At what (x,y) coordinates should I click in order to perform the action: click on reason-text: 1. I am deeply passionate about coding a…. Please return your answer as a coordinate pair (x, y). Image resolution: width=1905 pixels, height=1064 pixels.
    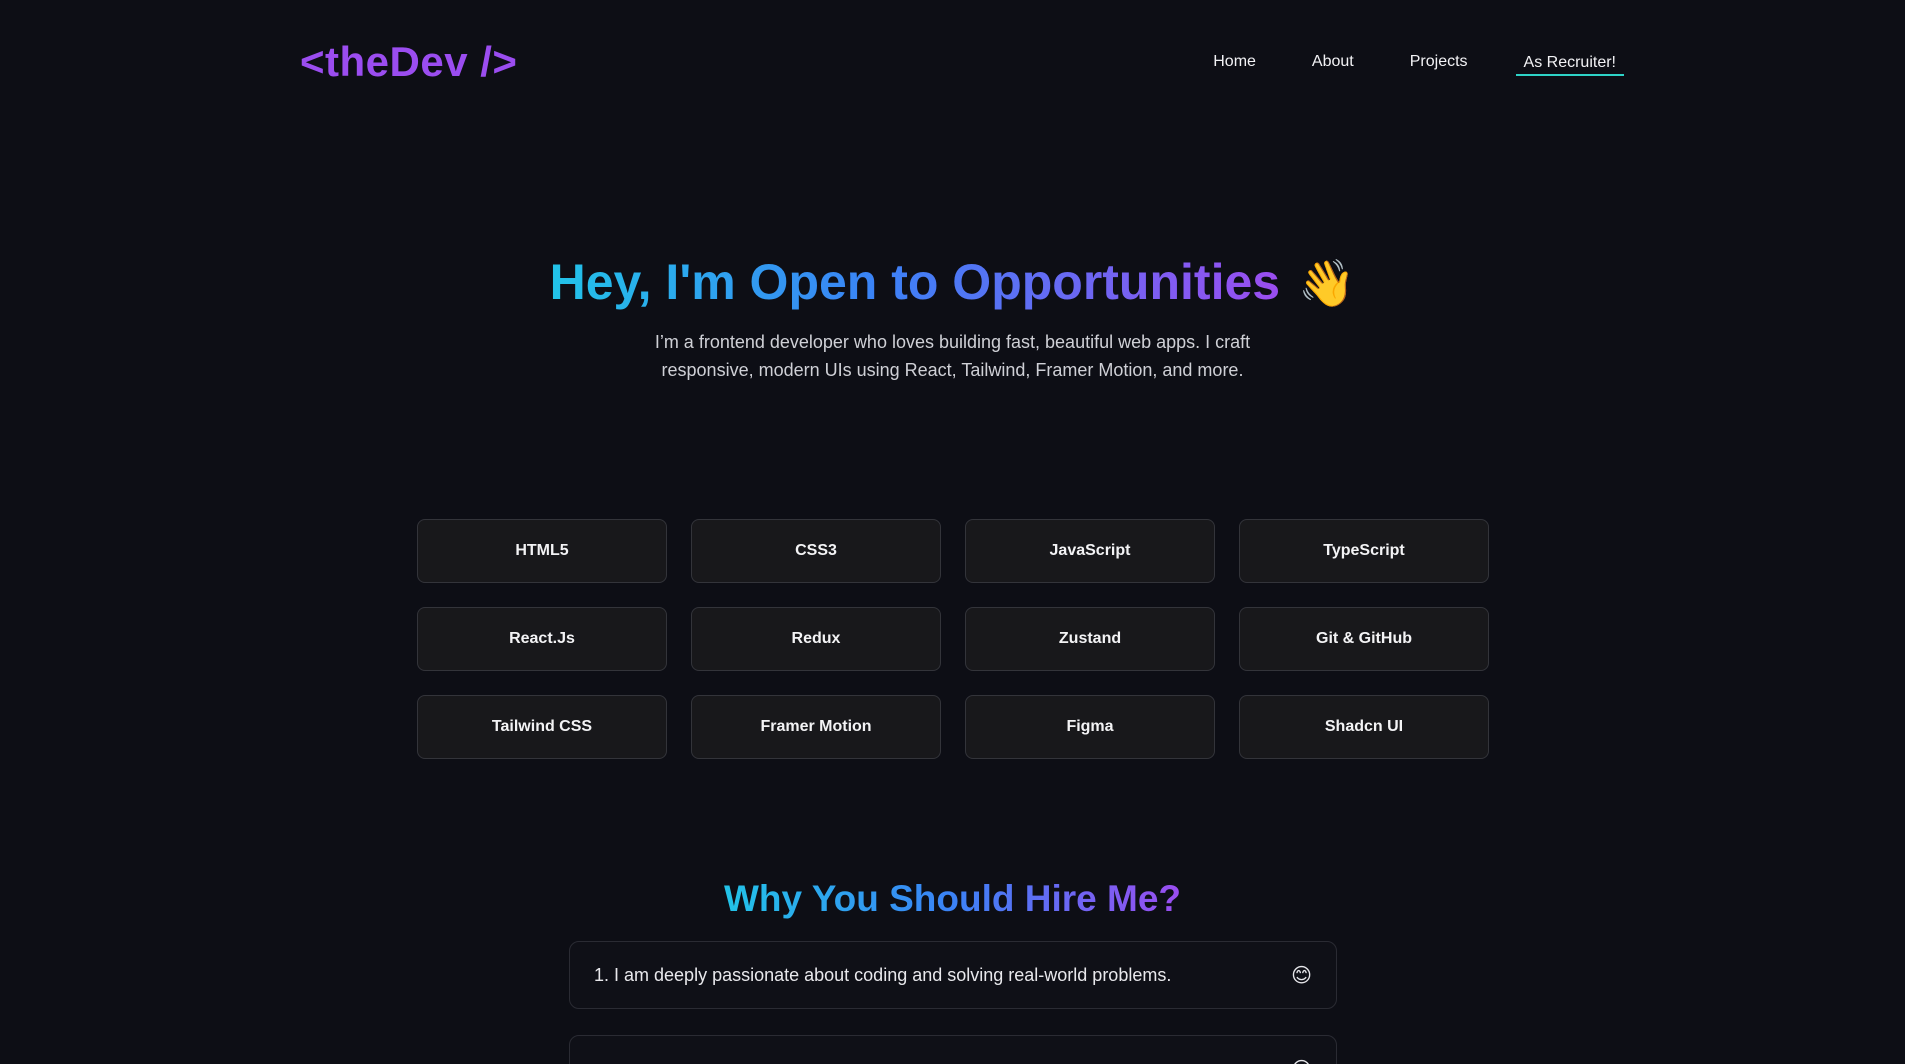
    Looking at the image, I should click on (883, 974).